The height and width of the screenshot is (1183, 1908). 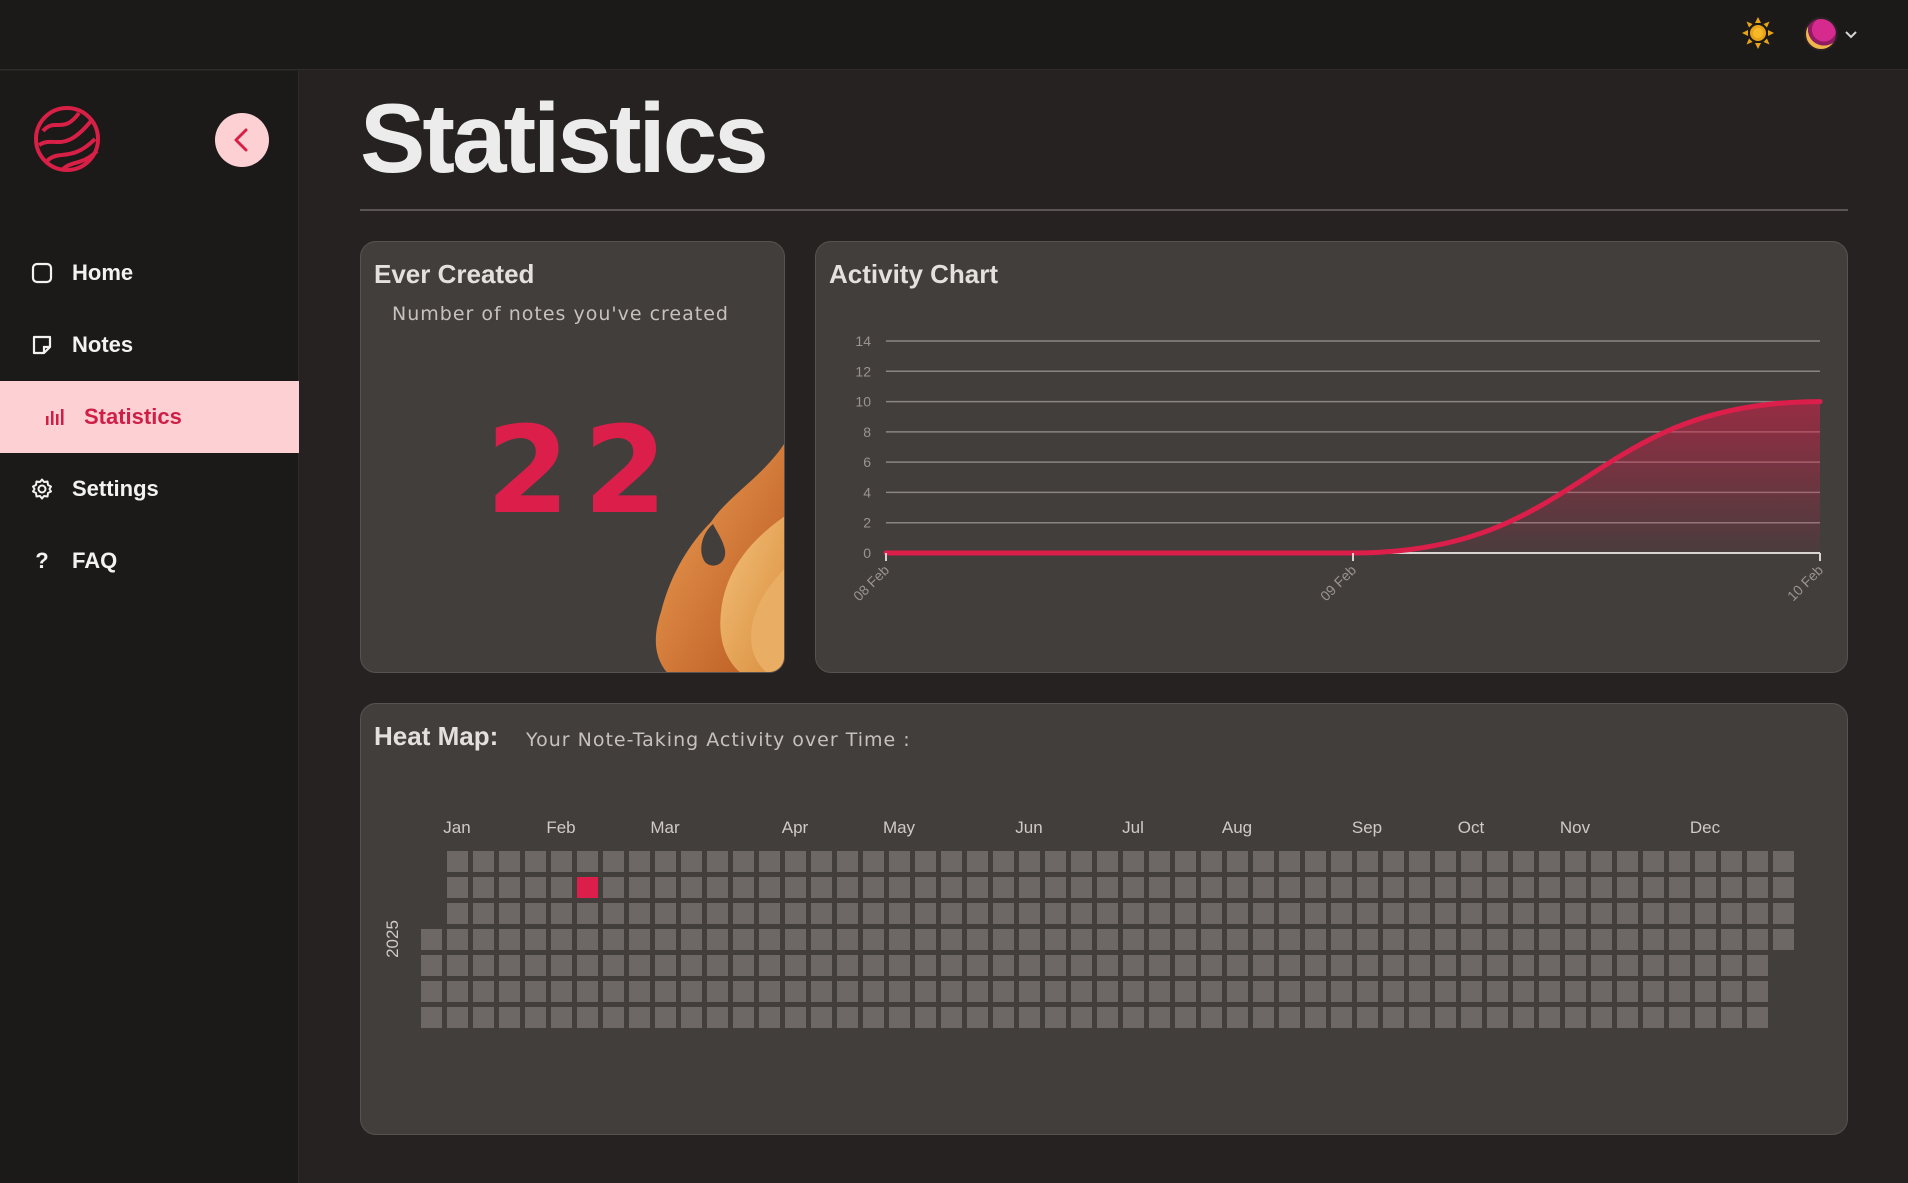 I want to click on logo-icon, so click(x=67, y=139).